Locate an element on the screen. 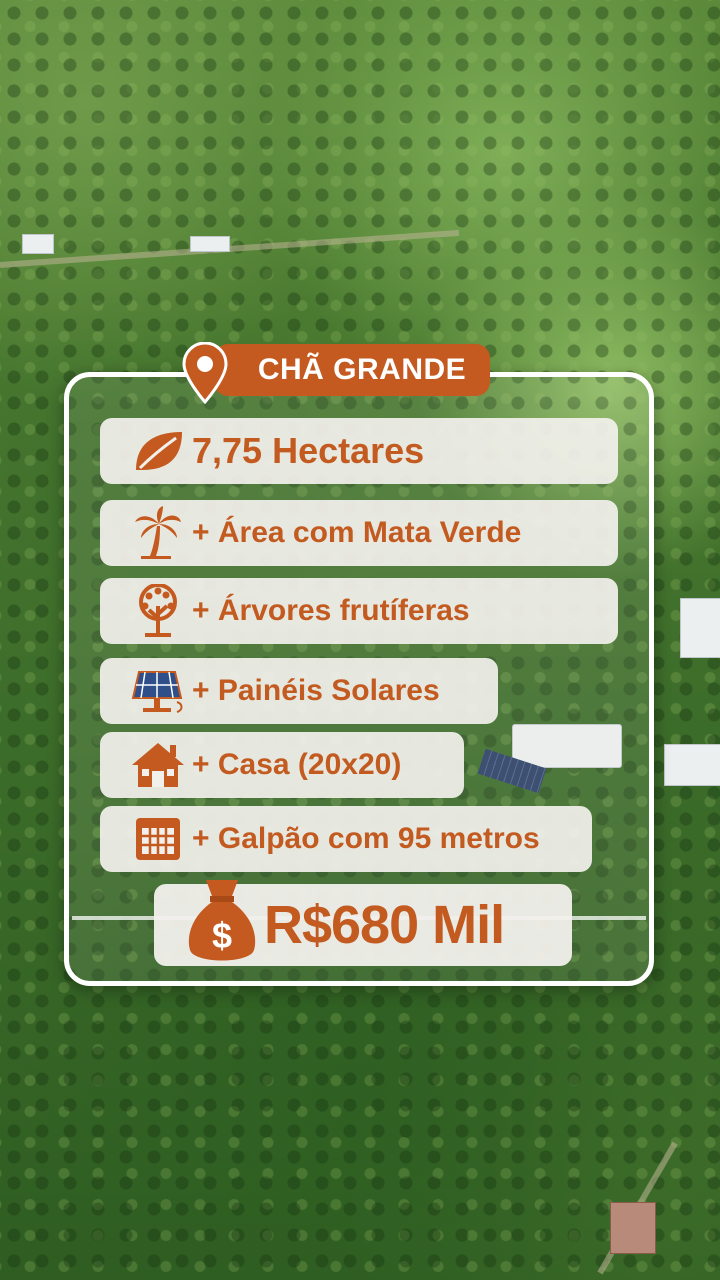  feature-row-warehouse: + Galpão com 95 metros is located at coordinates (346, 839).